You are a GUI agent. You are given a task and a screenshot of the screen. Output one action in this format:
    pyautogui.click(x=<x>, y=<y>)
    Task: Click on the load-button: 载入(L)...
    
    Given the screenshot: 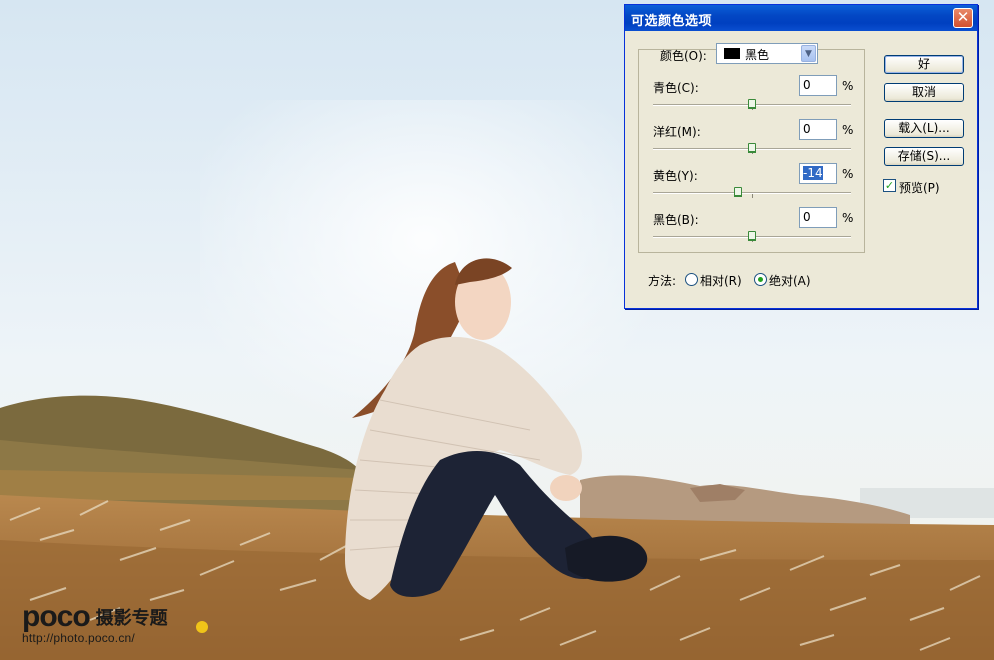 What is the action you would take?
    pyautogui.click(x=924, y=128)
    